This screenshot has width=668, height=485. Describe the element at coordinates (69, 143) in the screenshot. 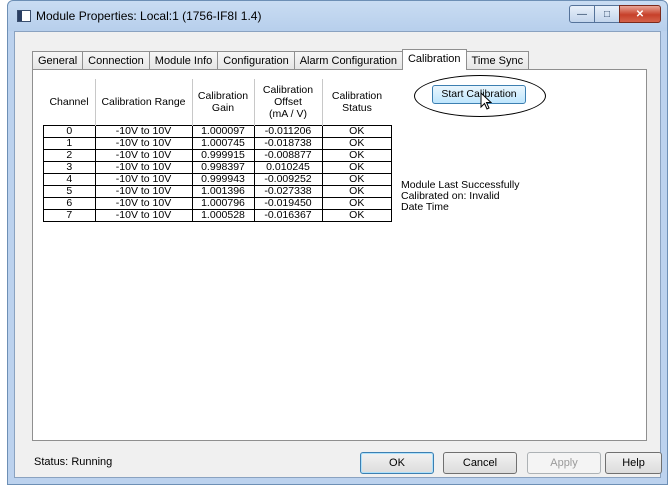

I see `cell-channel: 1` at that location.